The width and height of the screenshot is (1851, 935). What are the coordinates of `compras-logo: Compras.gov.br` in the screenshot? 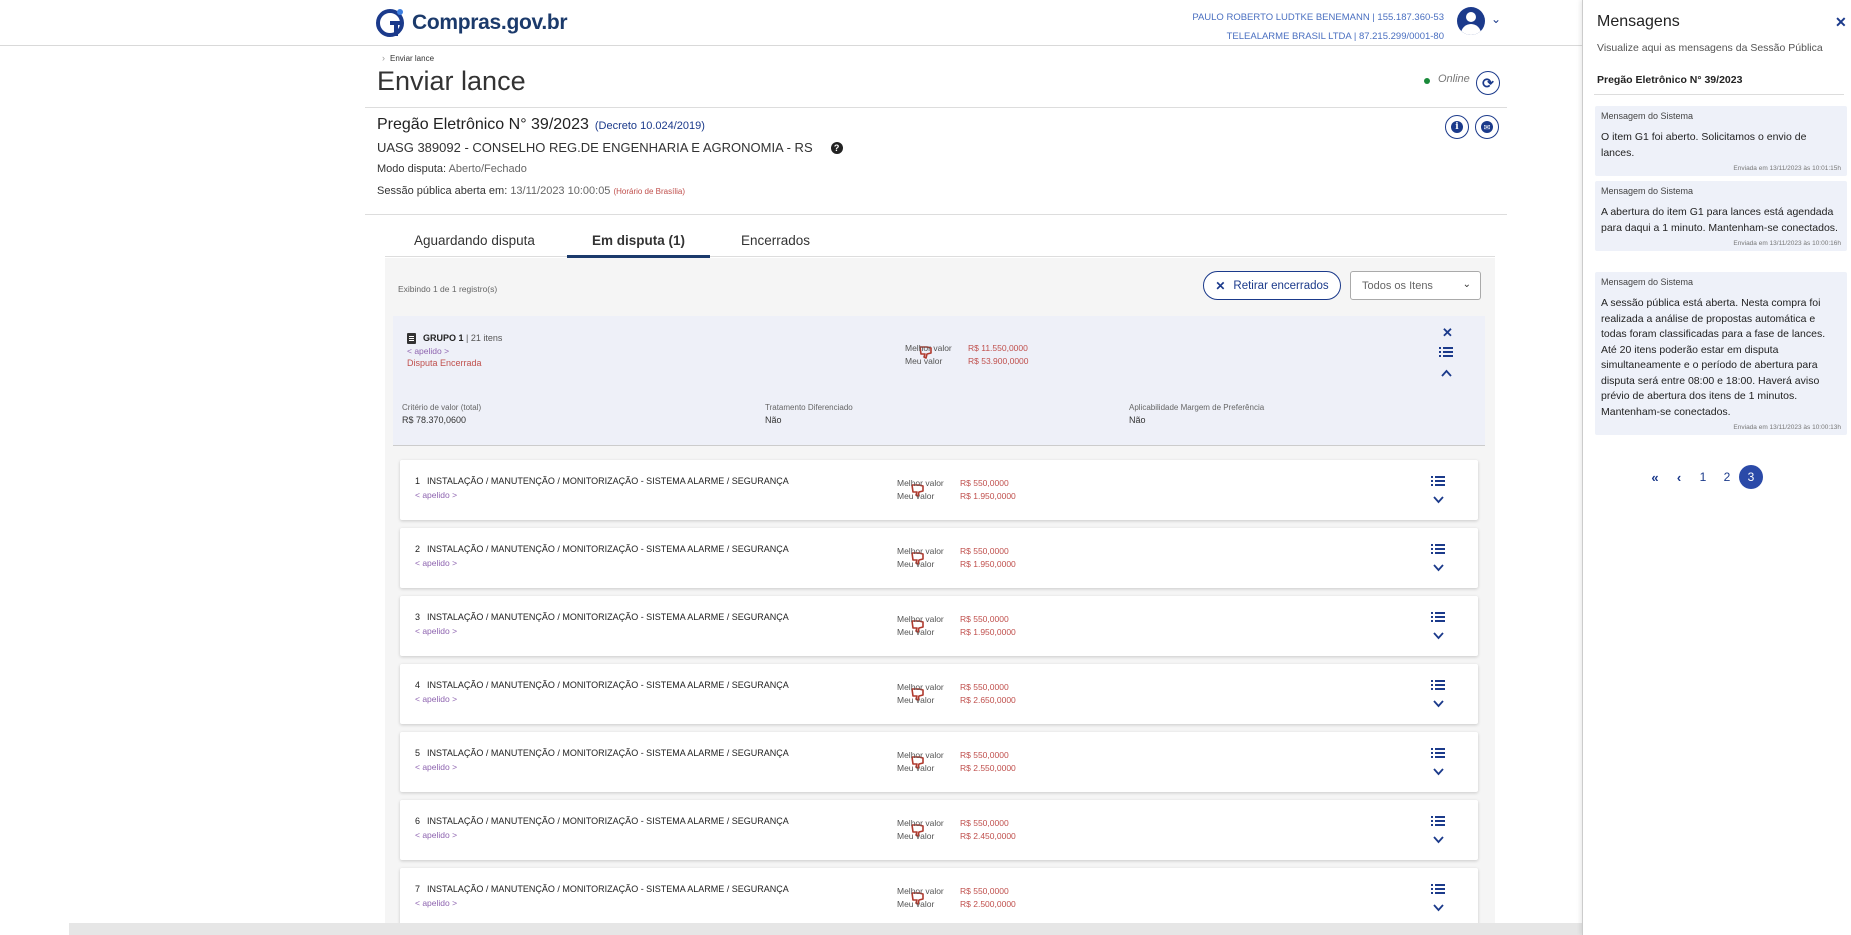 It's located at (471, 23).